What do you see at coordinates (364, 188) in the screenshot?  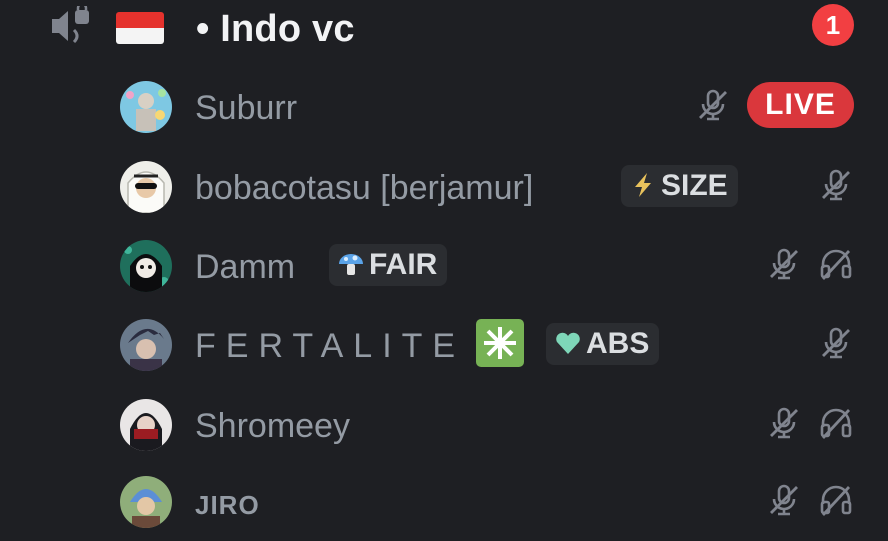 I see `username: bobacotasu [berjamur]` at bounding box center [364, 188].